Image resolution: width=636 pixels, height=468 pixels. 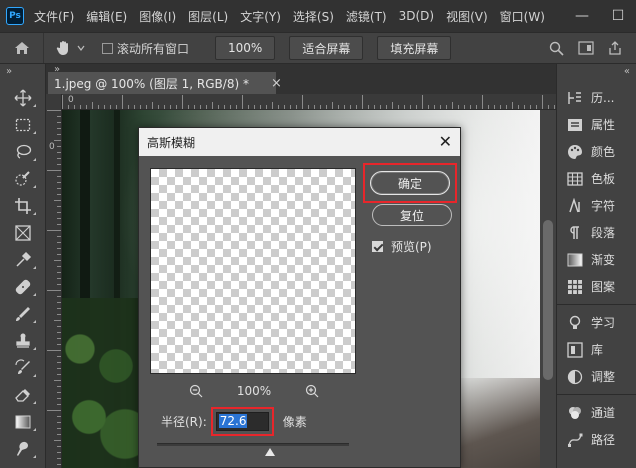 I want to click on panel-paths: 路径, so click(x=596, y=439).